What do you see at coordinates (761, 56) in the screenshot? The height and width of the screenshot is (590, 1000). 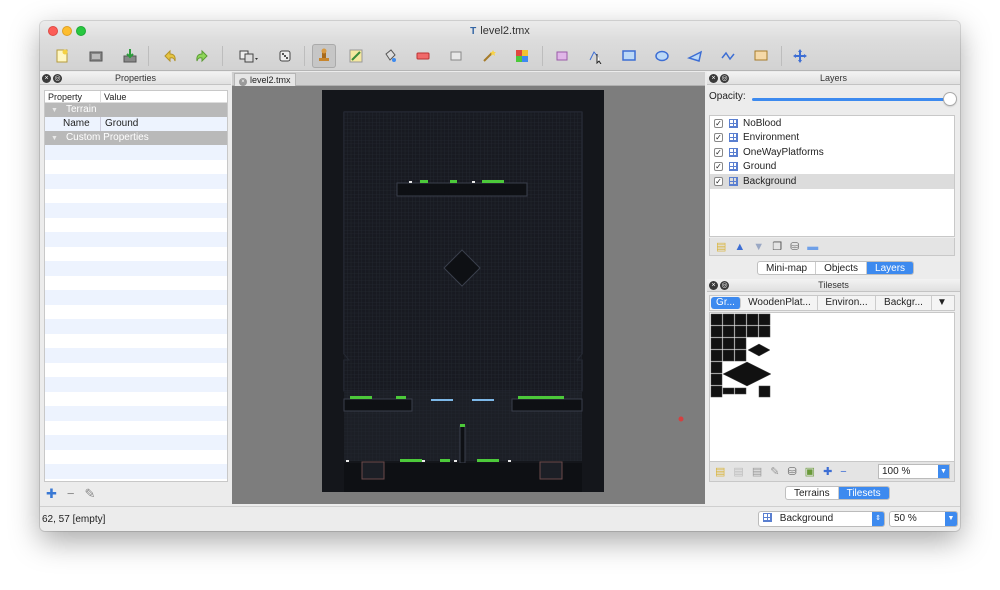 I see `insert-tile-object-icon` at bounding box center [761, 56].